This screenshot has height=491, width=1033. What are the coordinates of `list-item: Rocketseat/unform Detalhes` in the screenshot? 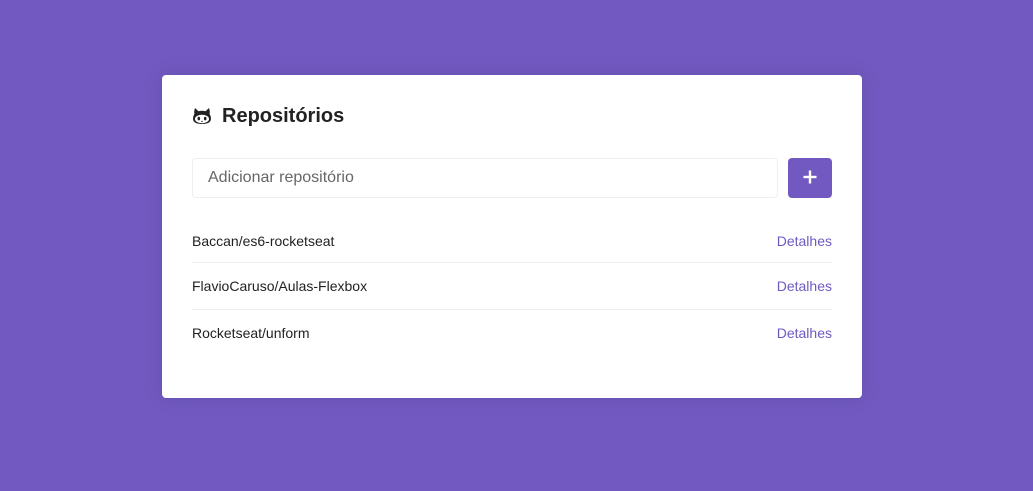 It's located at (512, 332).